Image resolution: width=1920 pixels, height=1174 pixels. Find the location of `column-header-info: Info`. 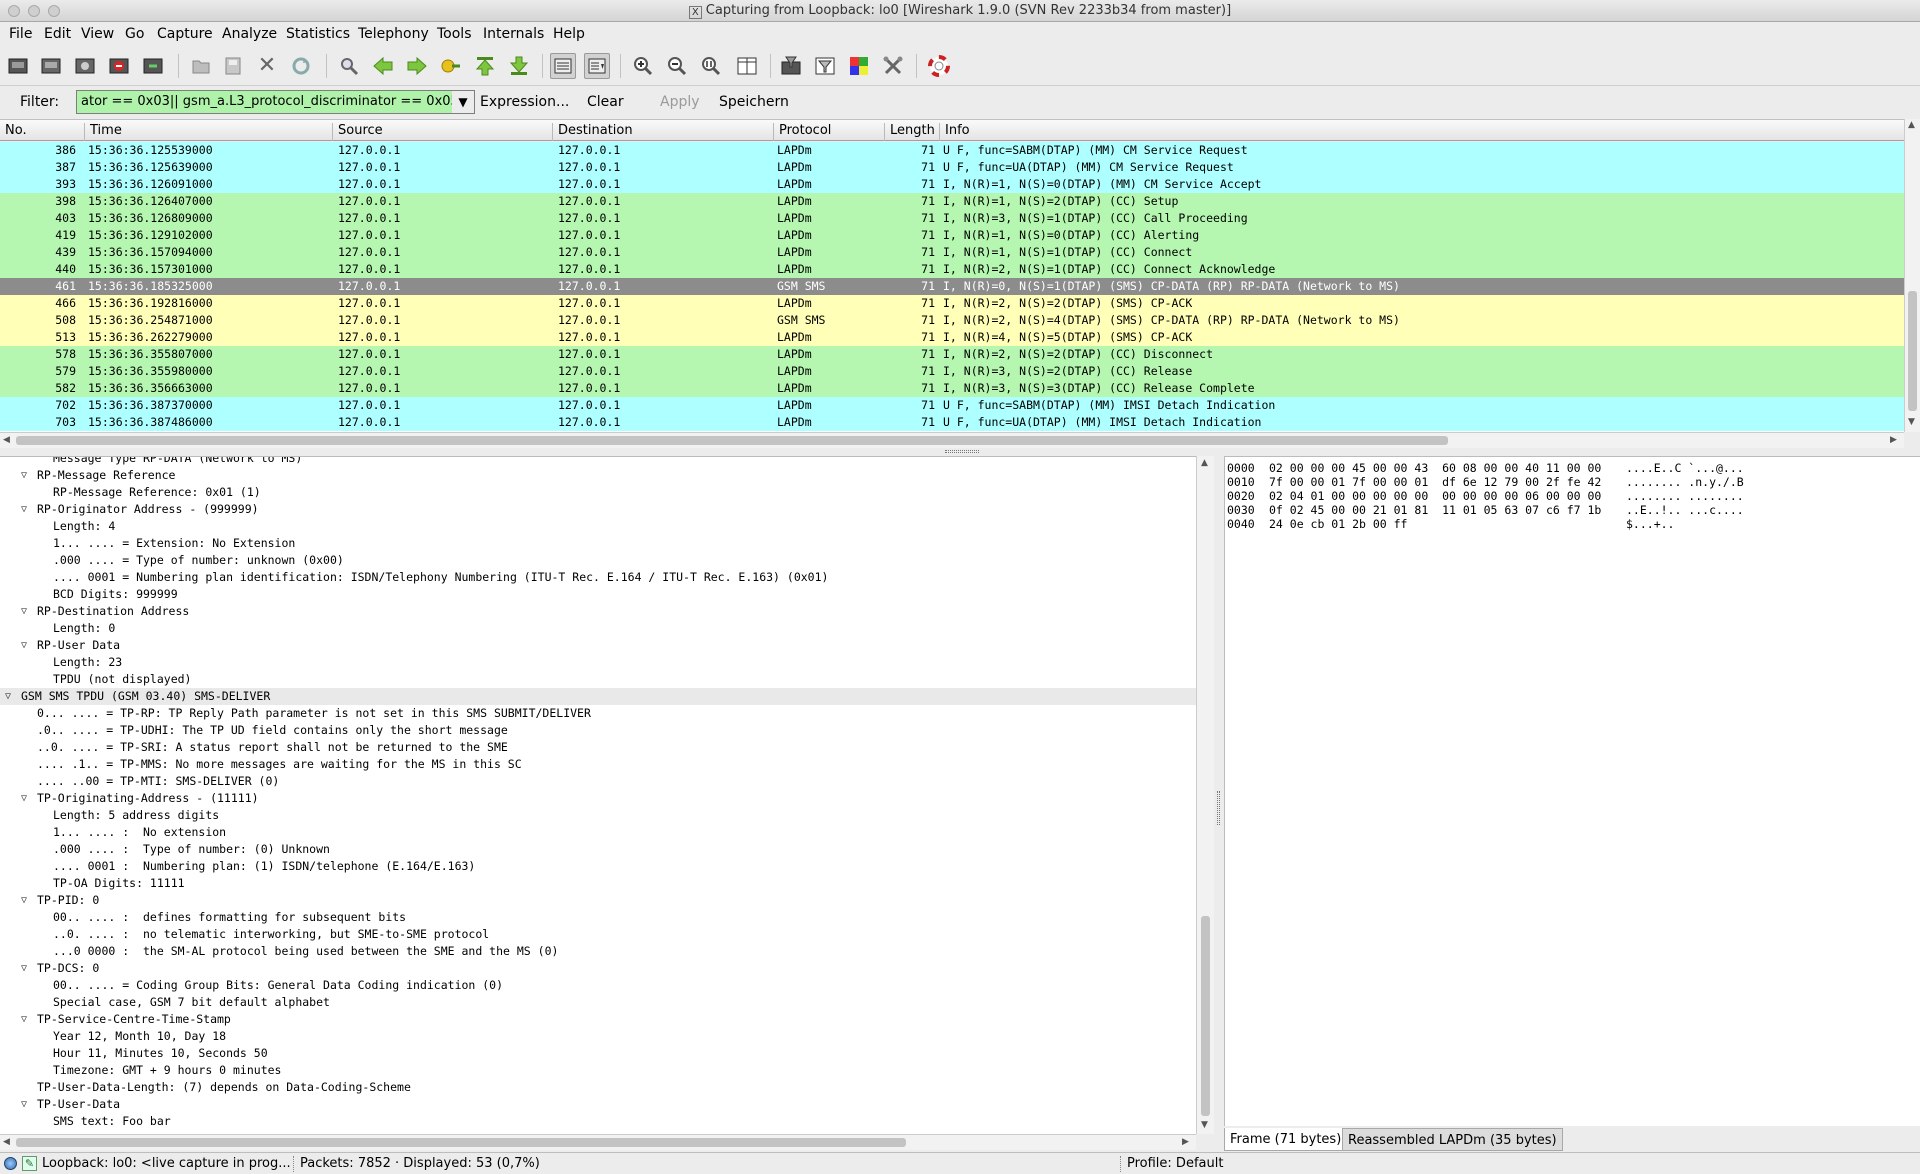

column-header-info: Info is located at coordinates (1422, 132).